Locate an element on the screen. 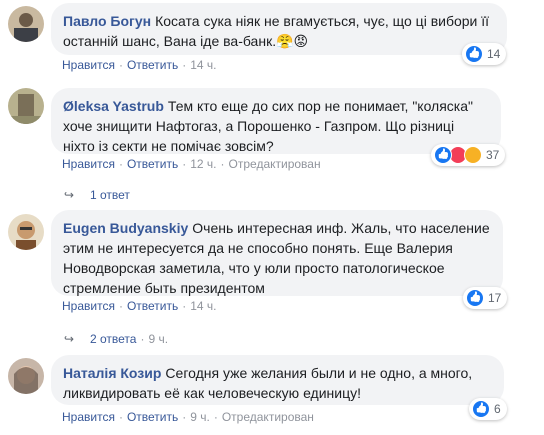 The height and width of the screenshot is (435, 544). reactions-badge: 37 is located at coordinates (468, 155).